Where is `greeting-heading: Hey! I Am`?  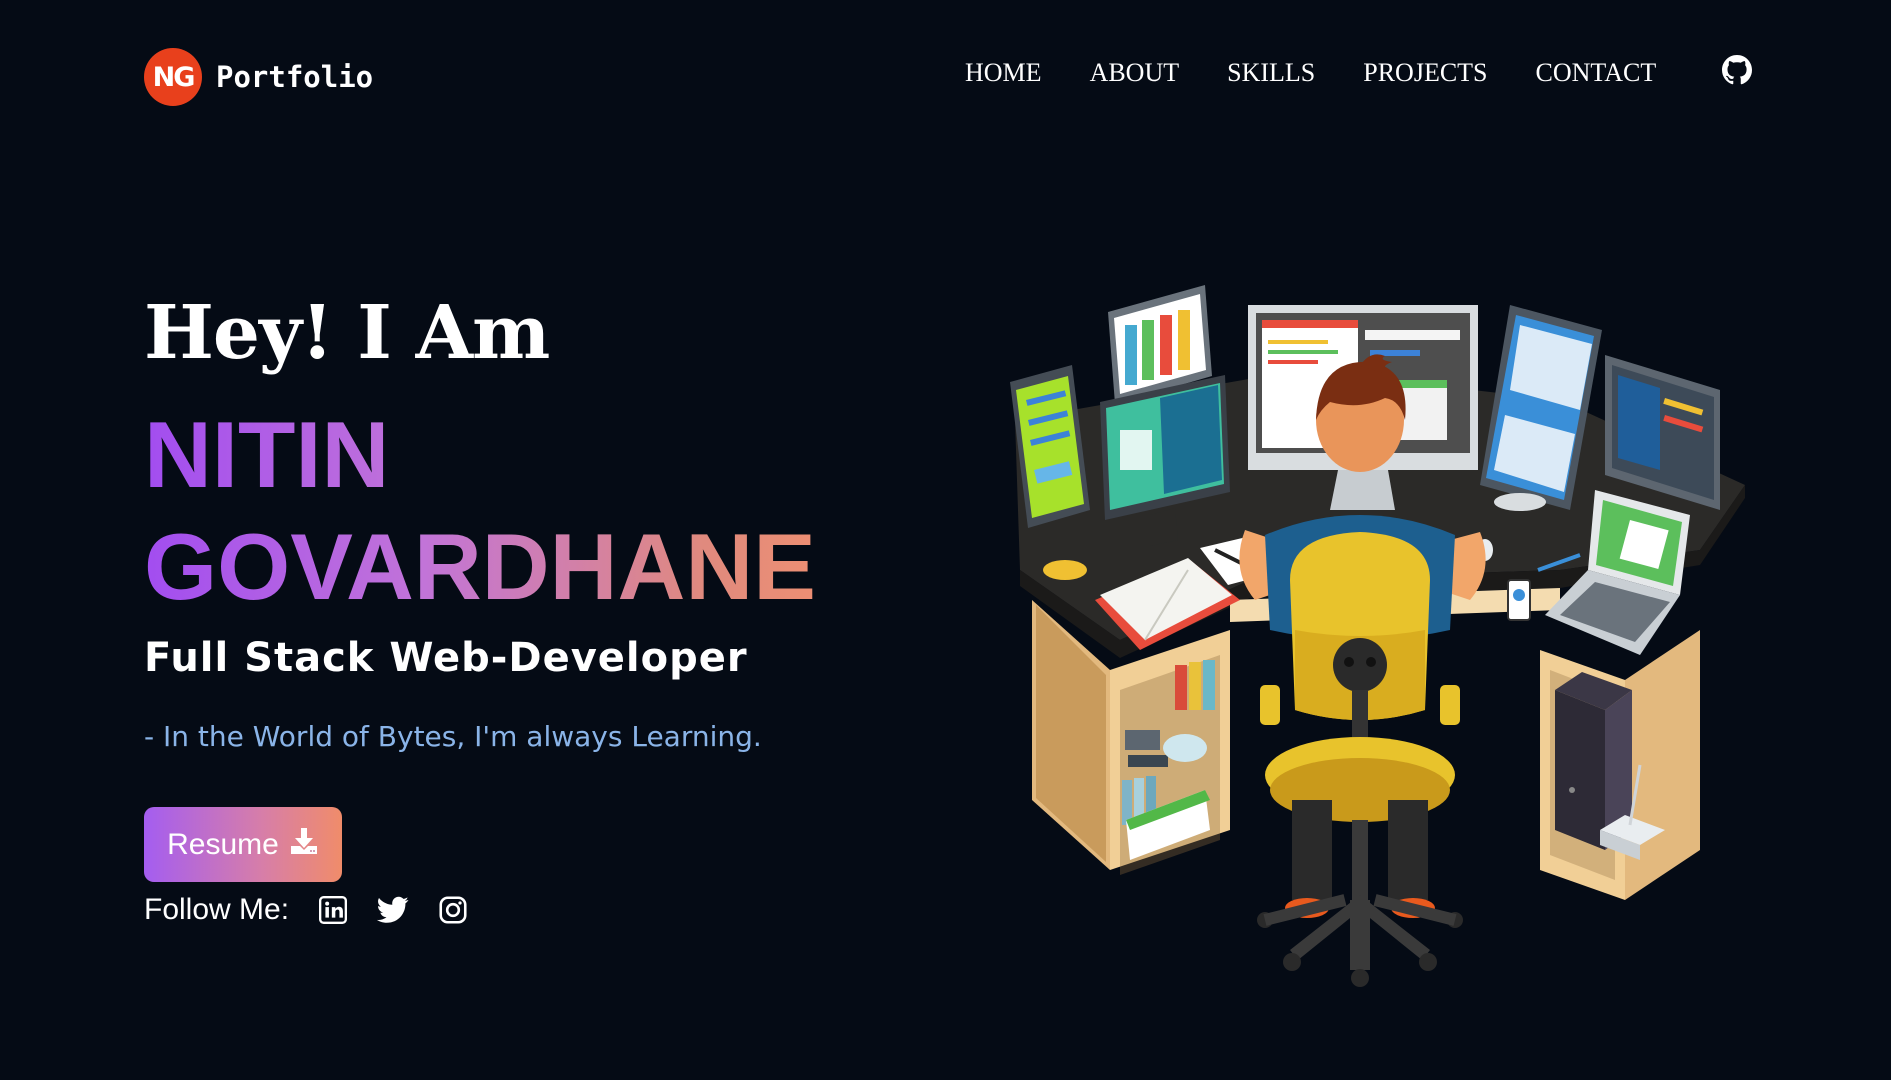
greeting-heading: Hey! I Am is located at coordinates (347, 333).